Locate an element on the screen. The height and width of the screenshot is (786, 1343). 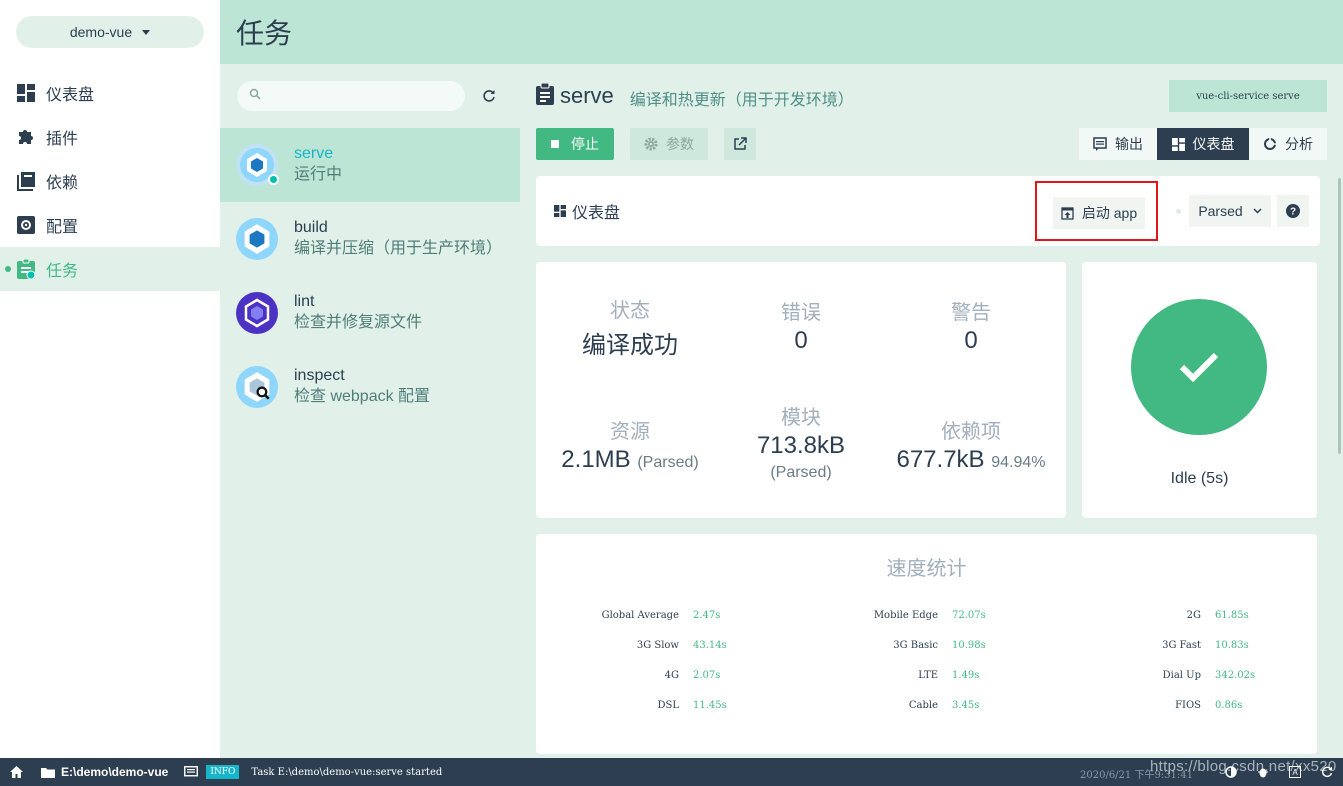
dashboard-toolbar: 仪表盘 启动 app Parsed ? is located at coordinates (928, 211).